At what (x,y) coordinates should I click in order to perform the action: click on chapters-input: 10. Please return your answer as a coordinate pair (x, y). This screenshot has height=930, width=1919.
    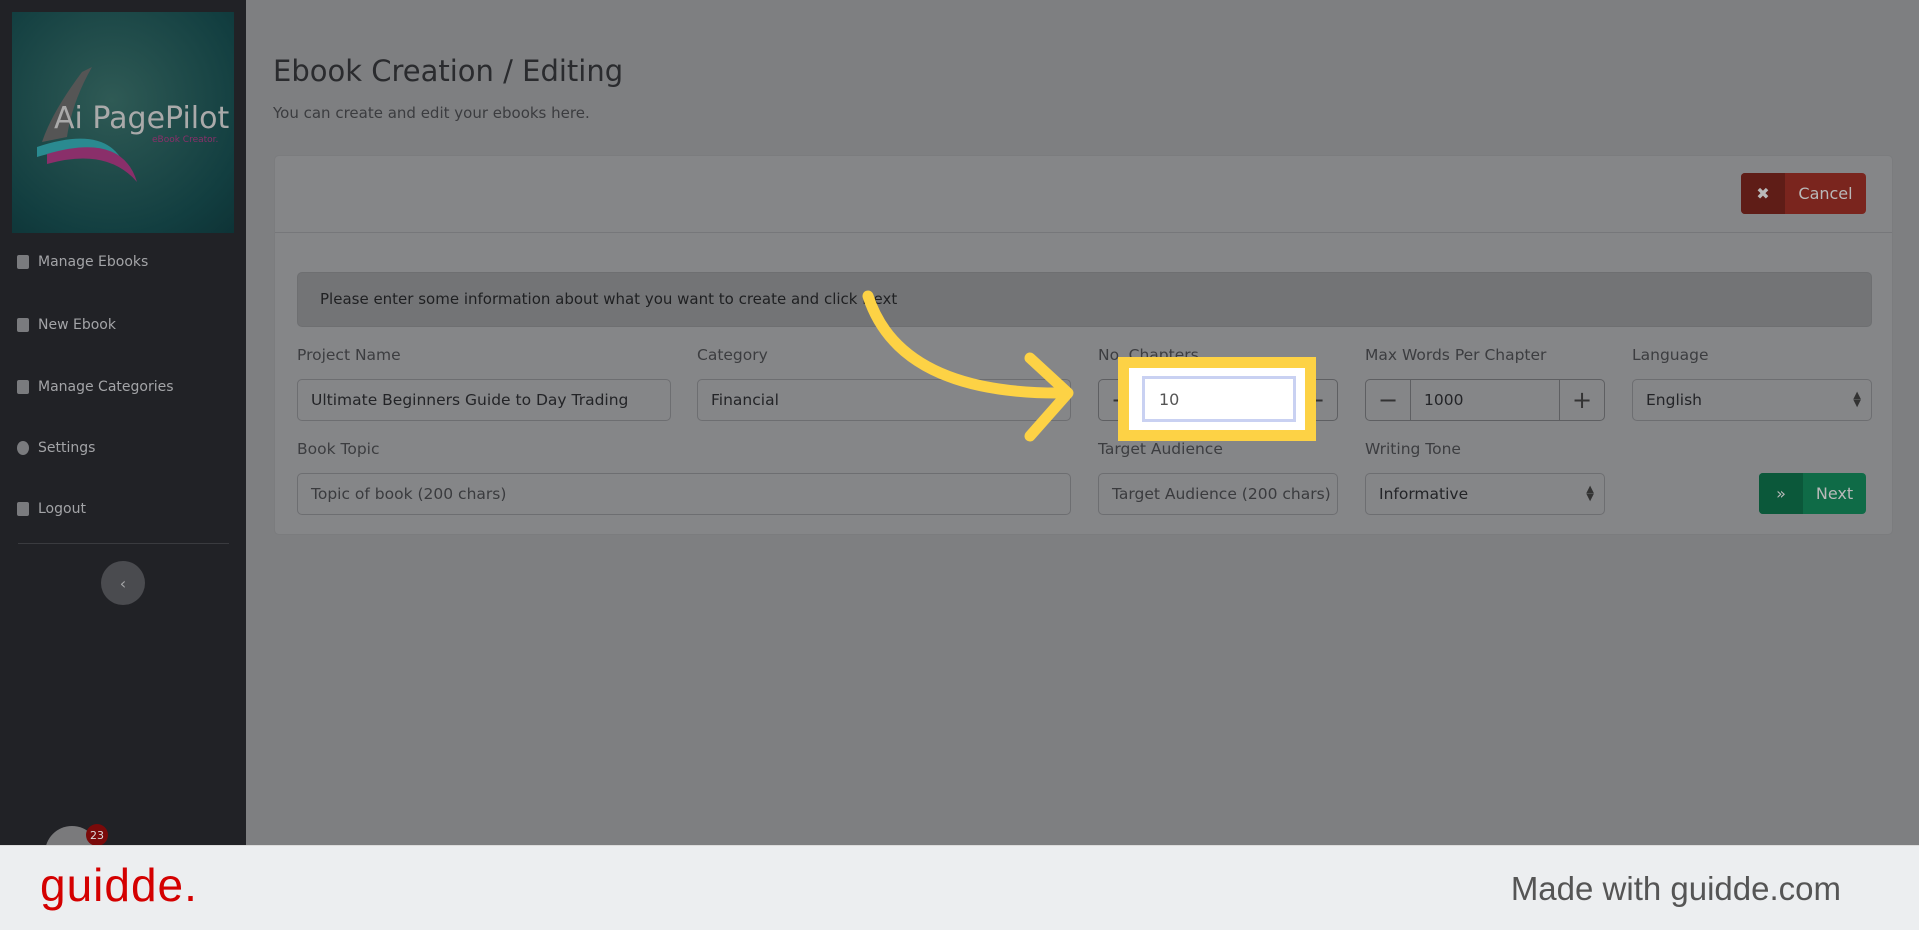
    Looking at the image, I should click on (1219, 399).